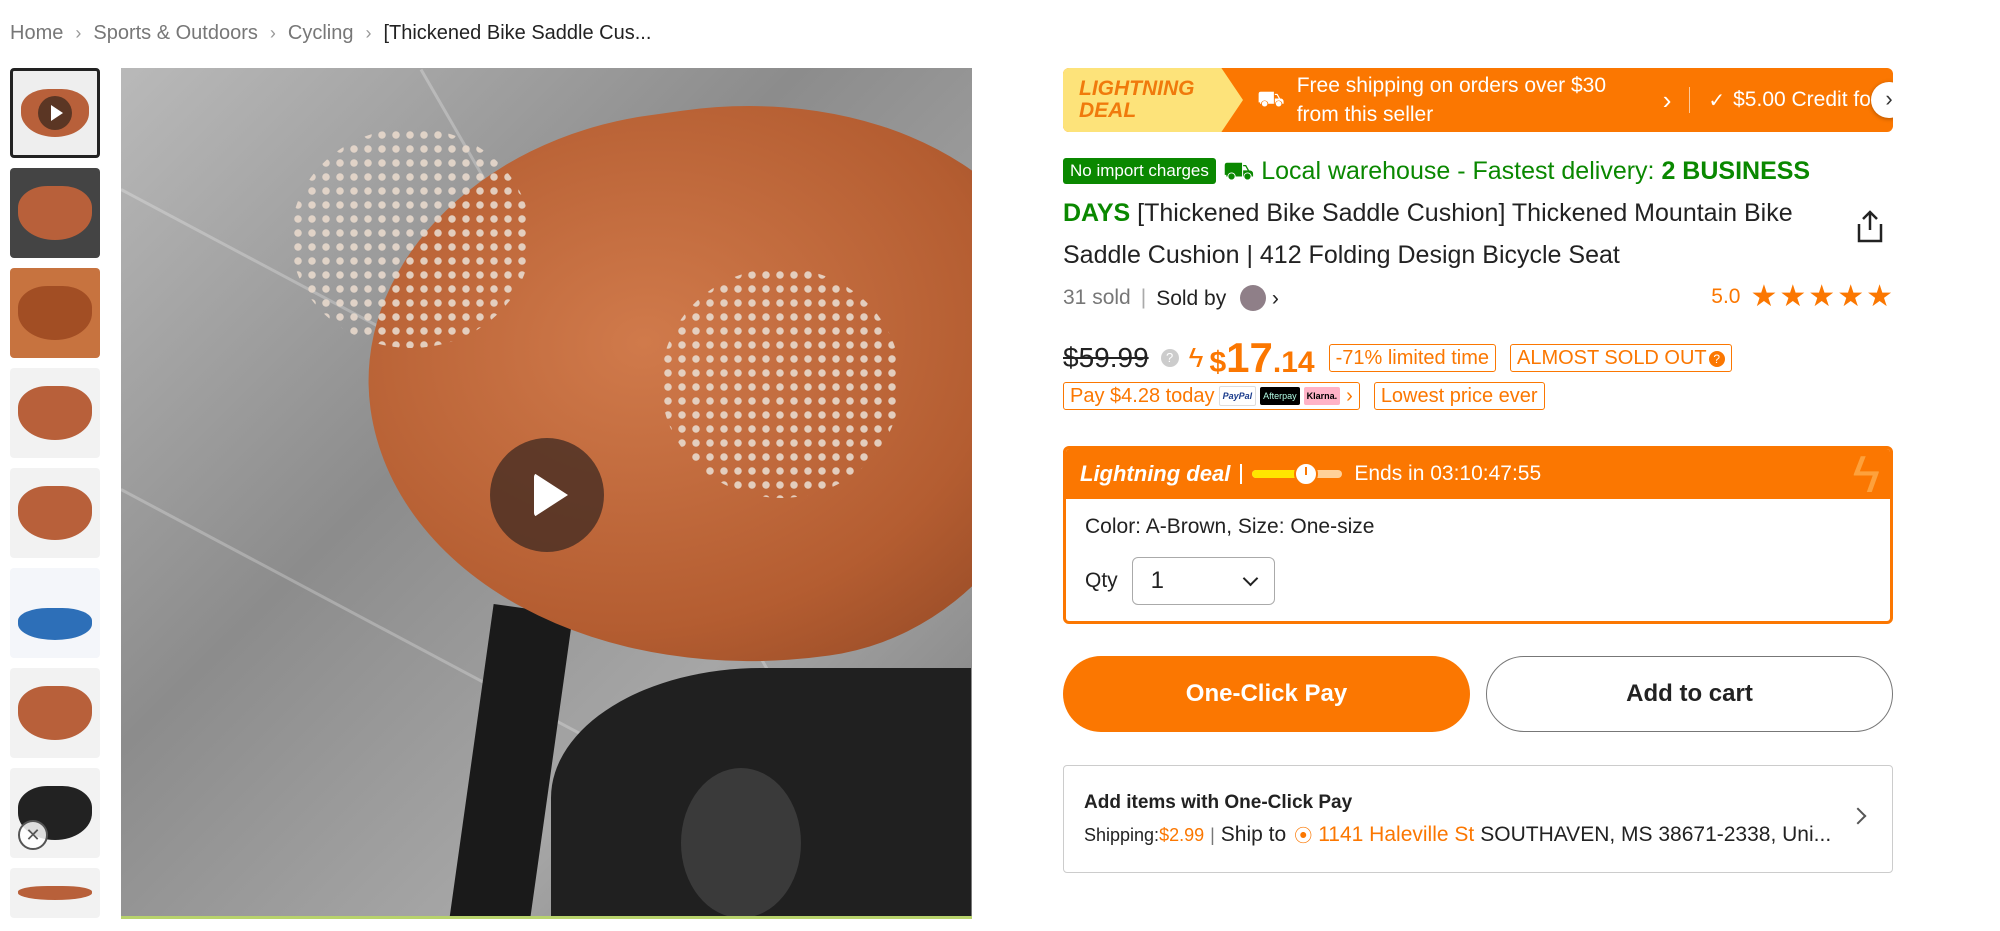 The width and height of the screenshot is (2000, 931). Describe the element at coordinates (36, 33) in the screenshot. I see `breadcrumb-home: Home` at that location.